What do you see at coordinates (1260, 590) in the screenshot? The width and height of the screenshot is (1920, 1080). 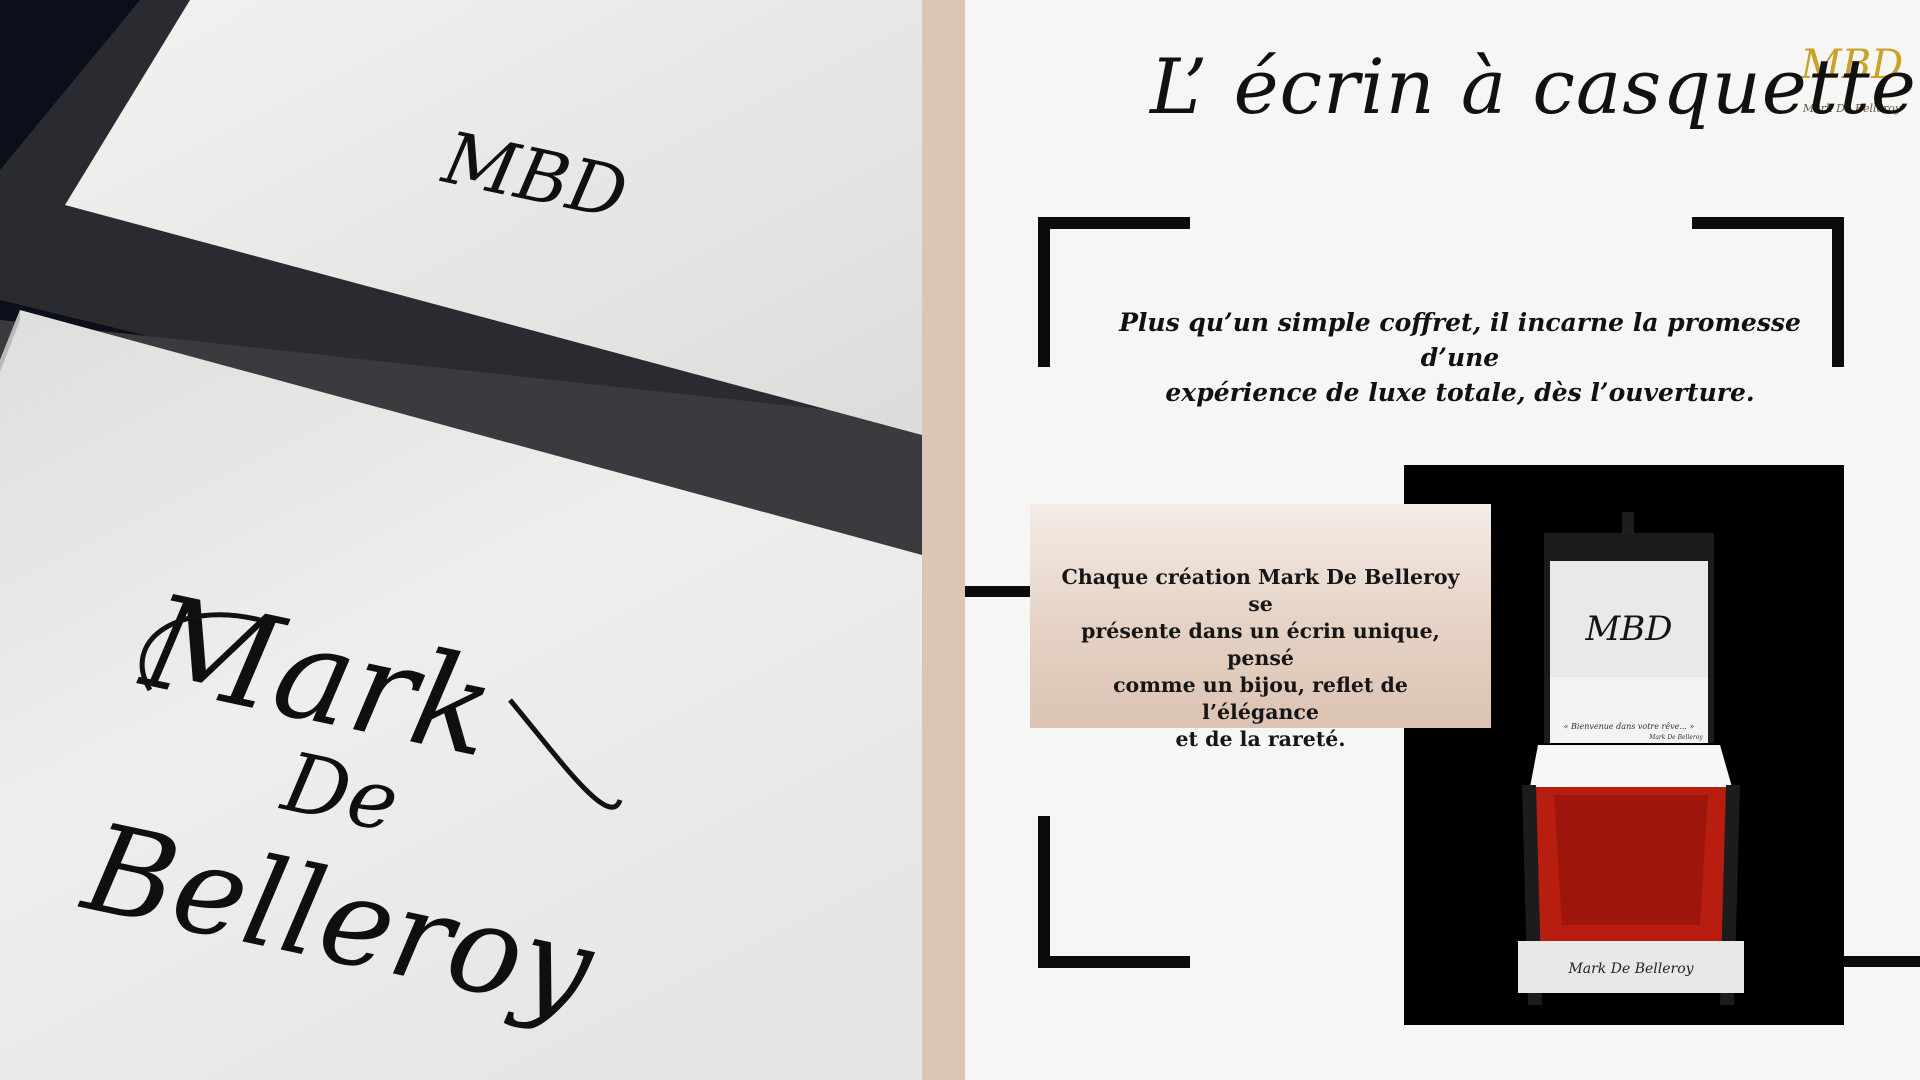 I see `description-line-1: Chaque création Mark De Belleroy se` at bounding box center [1260, 590].